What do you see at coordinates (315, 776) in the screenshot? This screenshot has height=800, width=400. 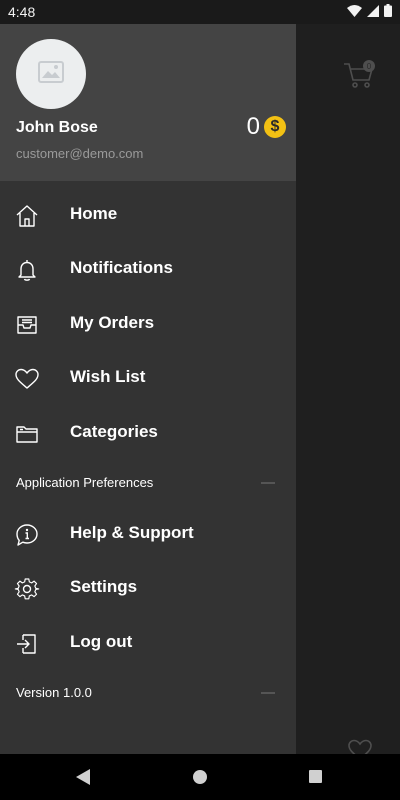 I see `recent-apps-icon` at bounding box center [315, 776].